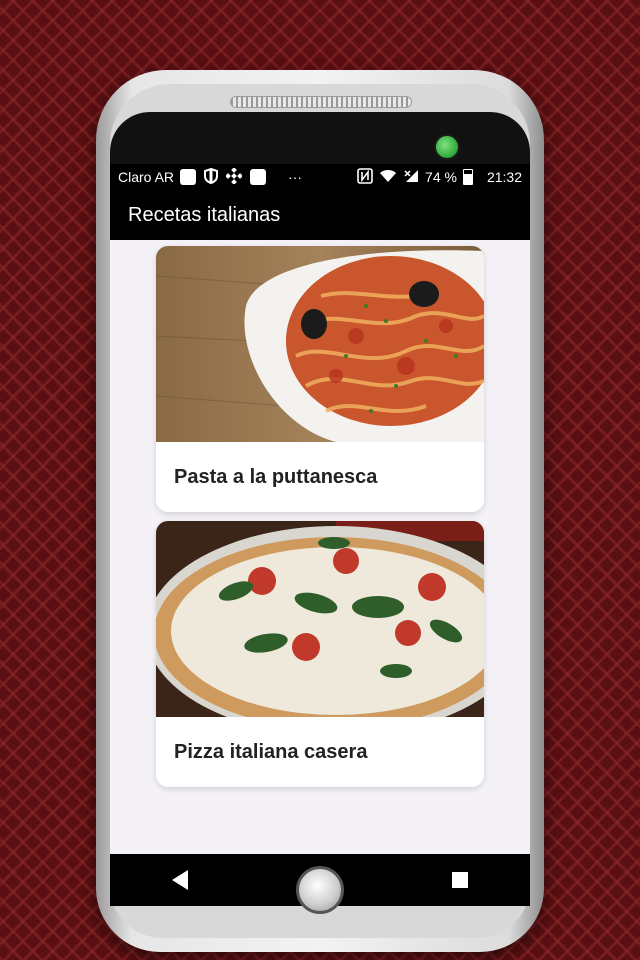 The width and height of the screenshot is (640, 960). Describe the element at coordinates (276, 476) in the screenshot. I see `recipe-title: Pasta a la puttanesca` at that location.